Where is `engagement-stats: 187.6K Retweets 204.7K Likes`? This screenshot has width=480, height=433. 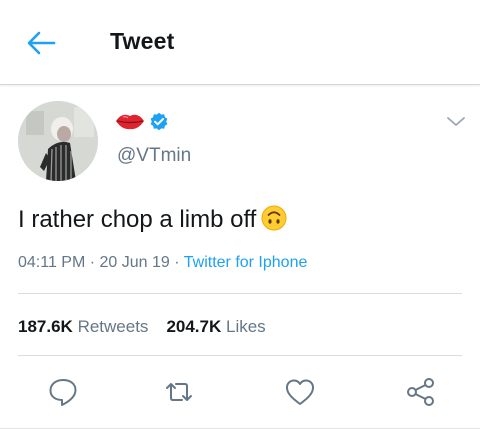
engagement-stats: 187.6K Retweets 204.7K Likes is located at coordinates (142, 327).